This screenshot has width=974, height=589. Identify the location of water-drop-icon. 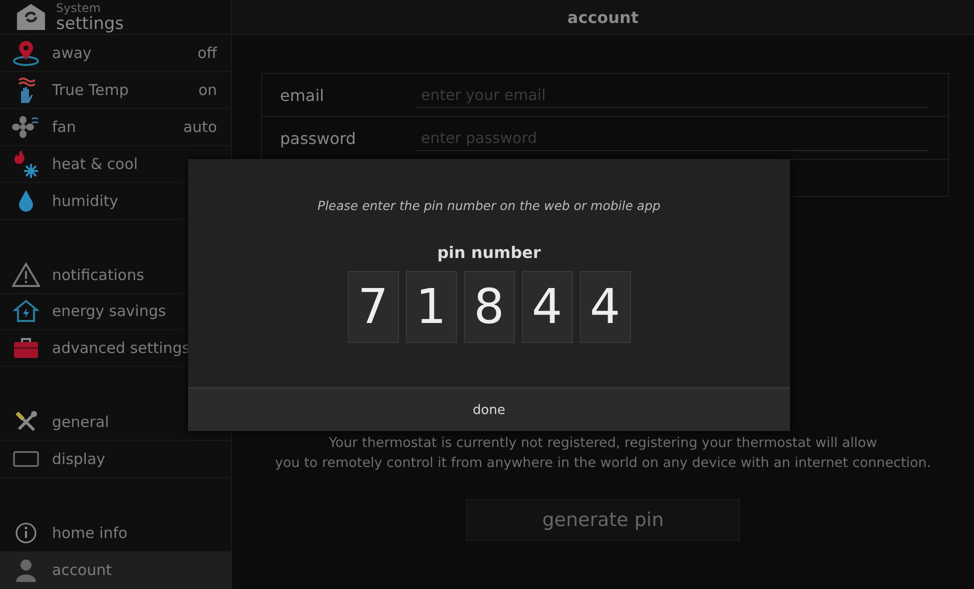
(26, 200).